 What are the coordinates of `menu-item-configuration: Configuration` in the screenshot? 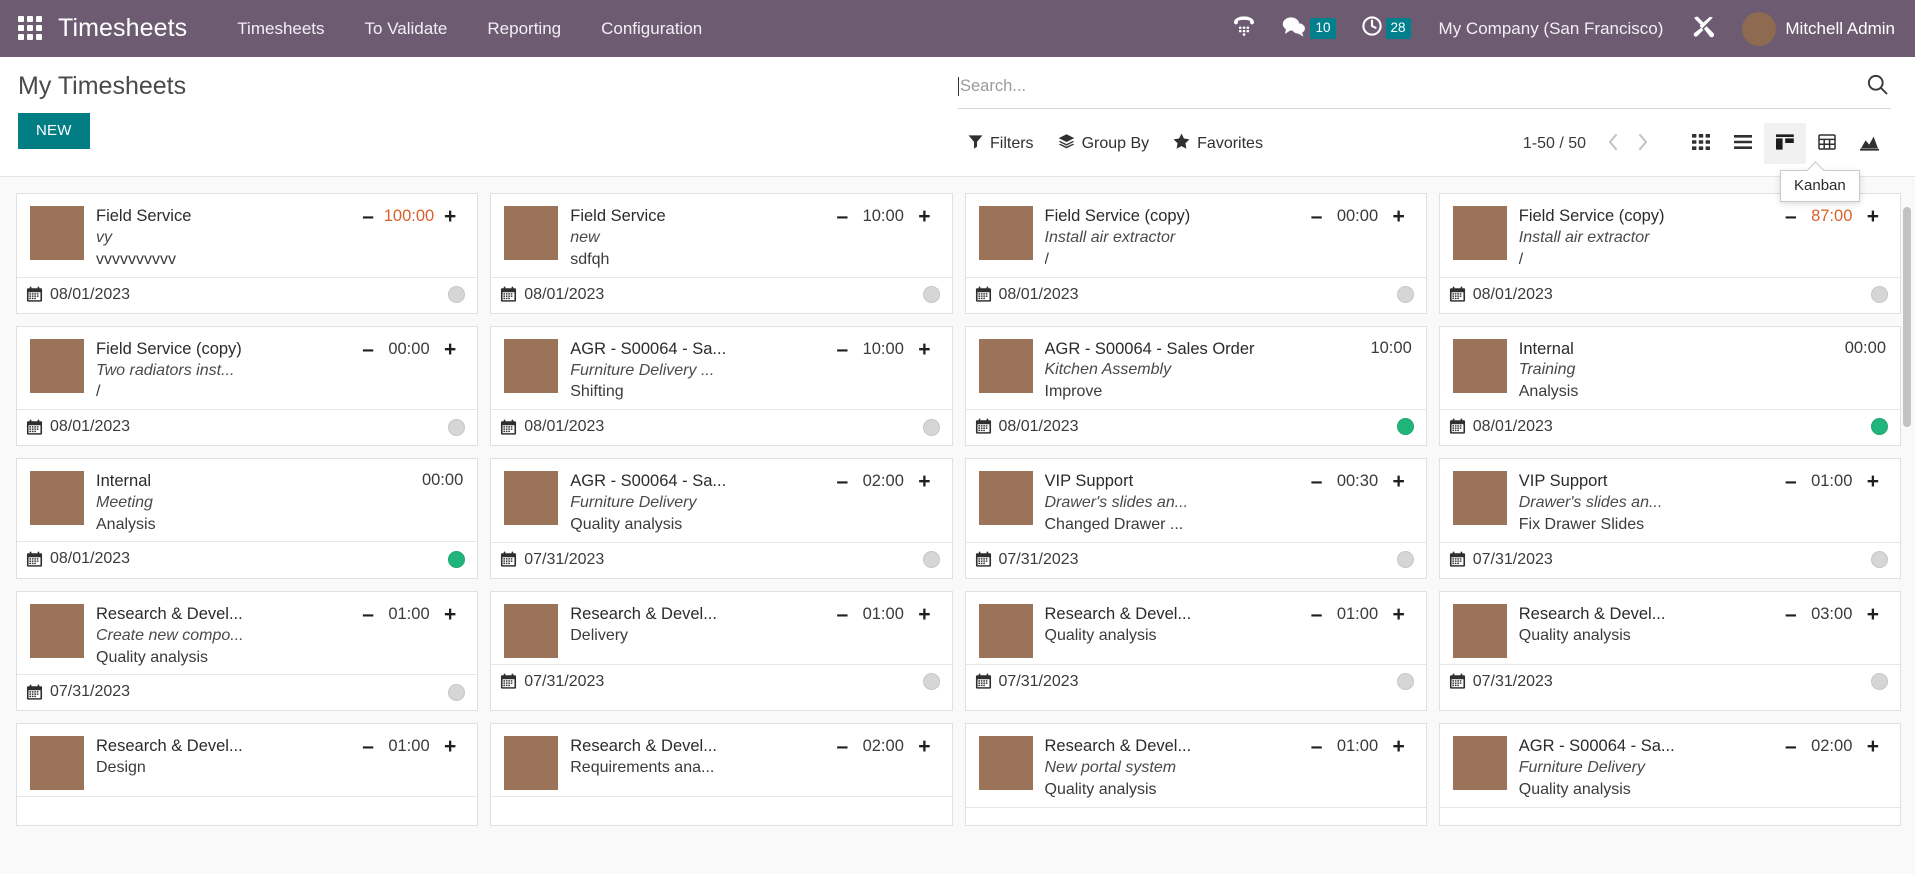 It's located at (651, 29).